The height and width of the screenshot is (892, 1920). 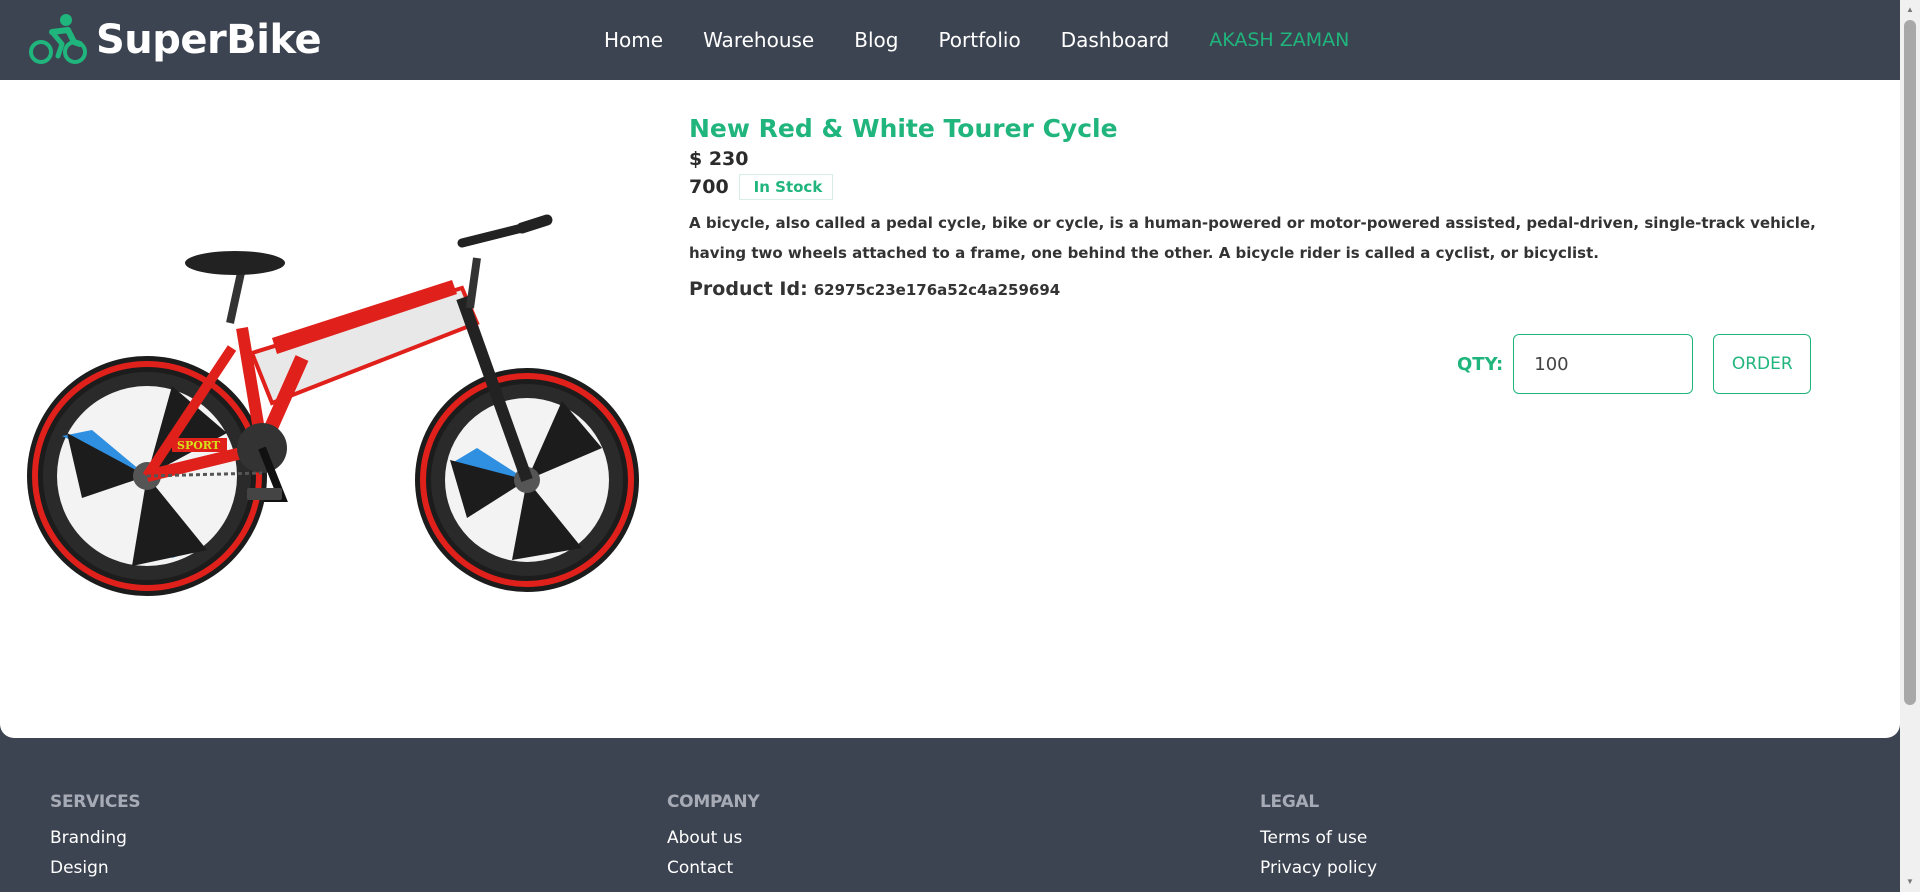 What do you see at coordinates (199, 445) in the screenshot?
I see `svg-text: SPORT` at bounding box center [199, 445].